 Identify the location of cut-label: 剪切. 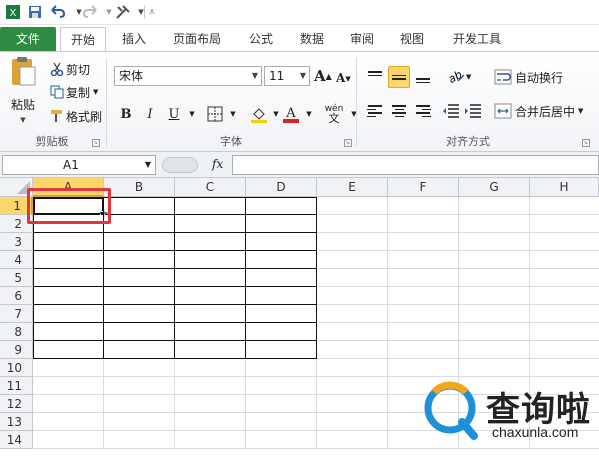
(78, 69).